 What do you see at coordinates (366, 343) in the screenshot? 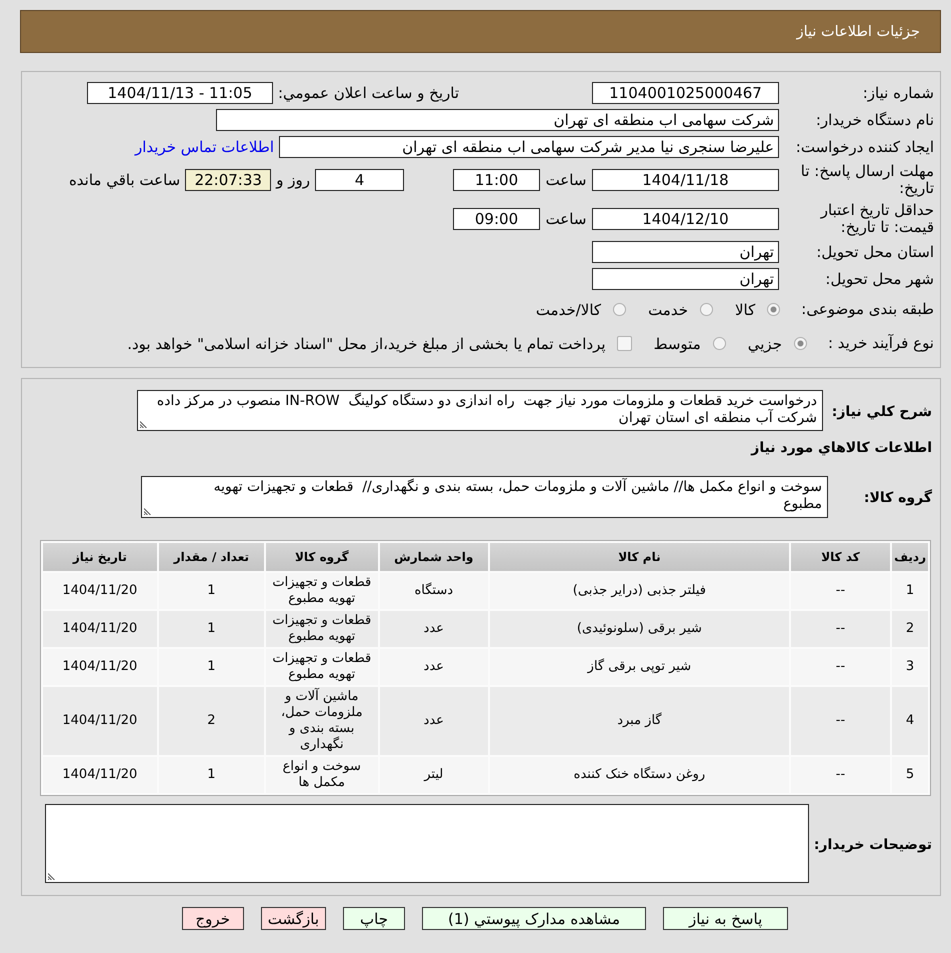
I see `treasury-payment-note: پرداخت تمام یا بخشی از مبلغ خرید،از محل "اسناد خزانه اسلامی" خواهد بود.` at bounding box center [366, 343].